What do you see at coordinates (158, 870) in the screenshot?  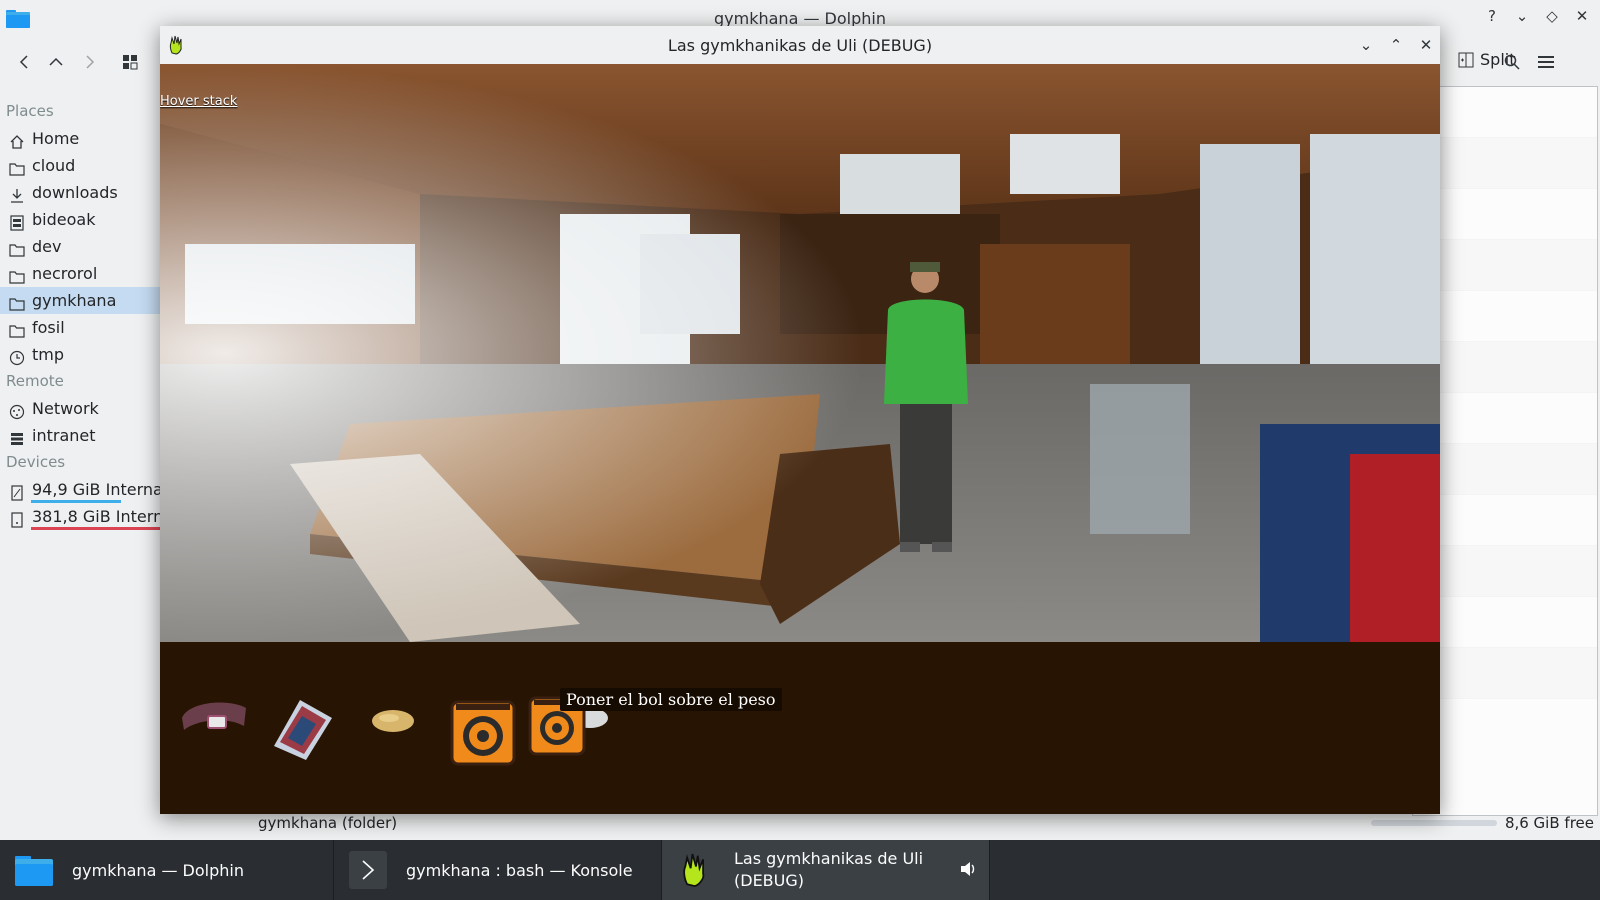 I see `task-label: gymkhana — Dolphin` at bounding box center [158, 870].